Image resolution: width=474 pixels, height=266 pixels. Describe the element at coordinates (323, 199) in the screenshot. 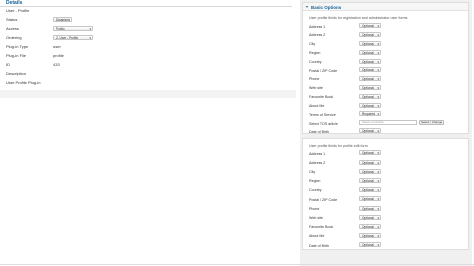

I see `field-label: Postal / ZIP Code` at that location.